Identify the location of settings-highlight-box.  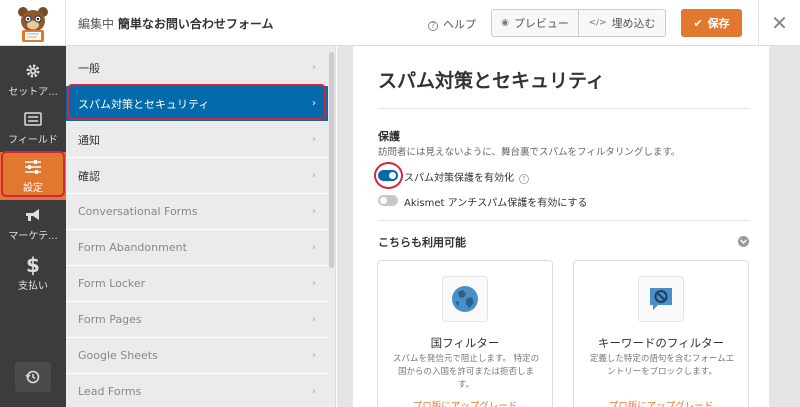
(33, 174).